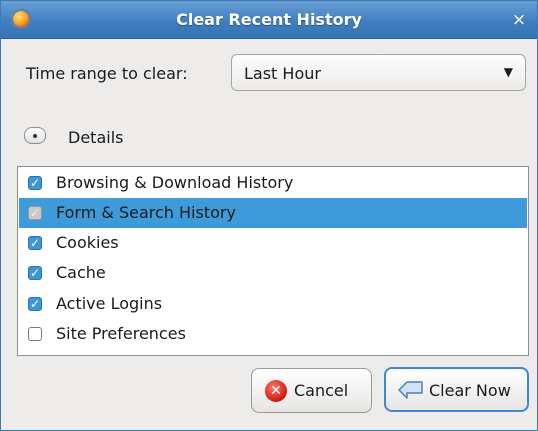 The height and width of the screenshot is (431, 538). What do you see at coordinates (273, 213) in the screenshot?
I see `list-item: ✓ Form & Search History` at bounding box center [273, 213].